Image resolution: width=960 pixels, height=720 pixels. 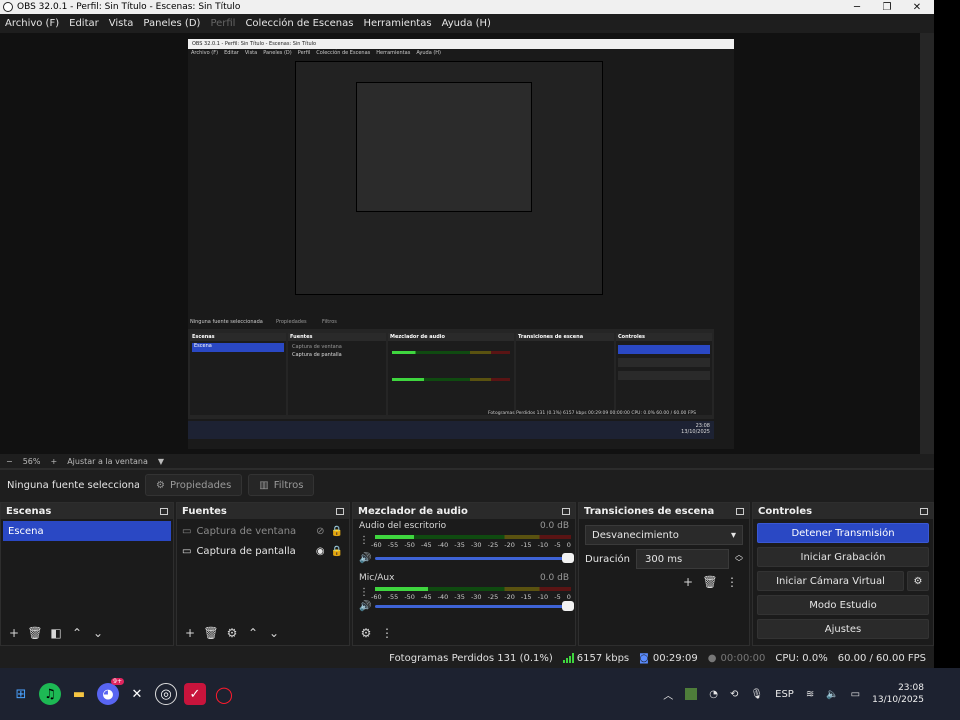 What do you see at coordinates (232, 633) in the screenshot?
I see `gear-icon: ⚙` at bounding box center [232, 633].